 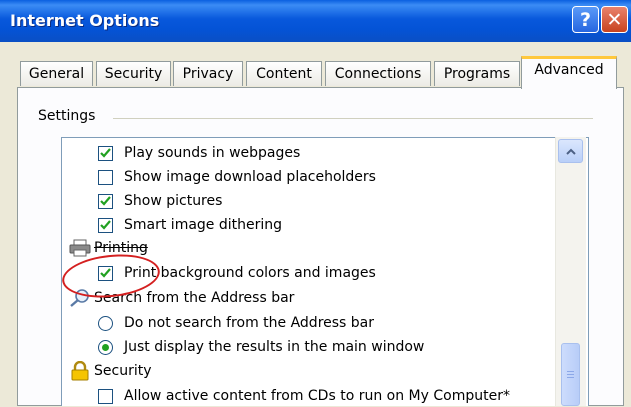 What do you see at coordinates (284, 73) in the screenshot?
I see `tab-content: Content` at bounding box center [284, 73].